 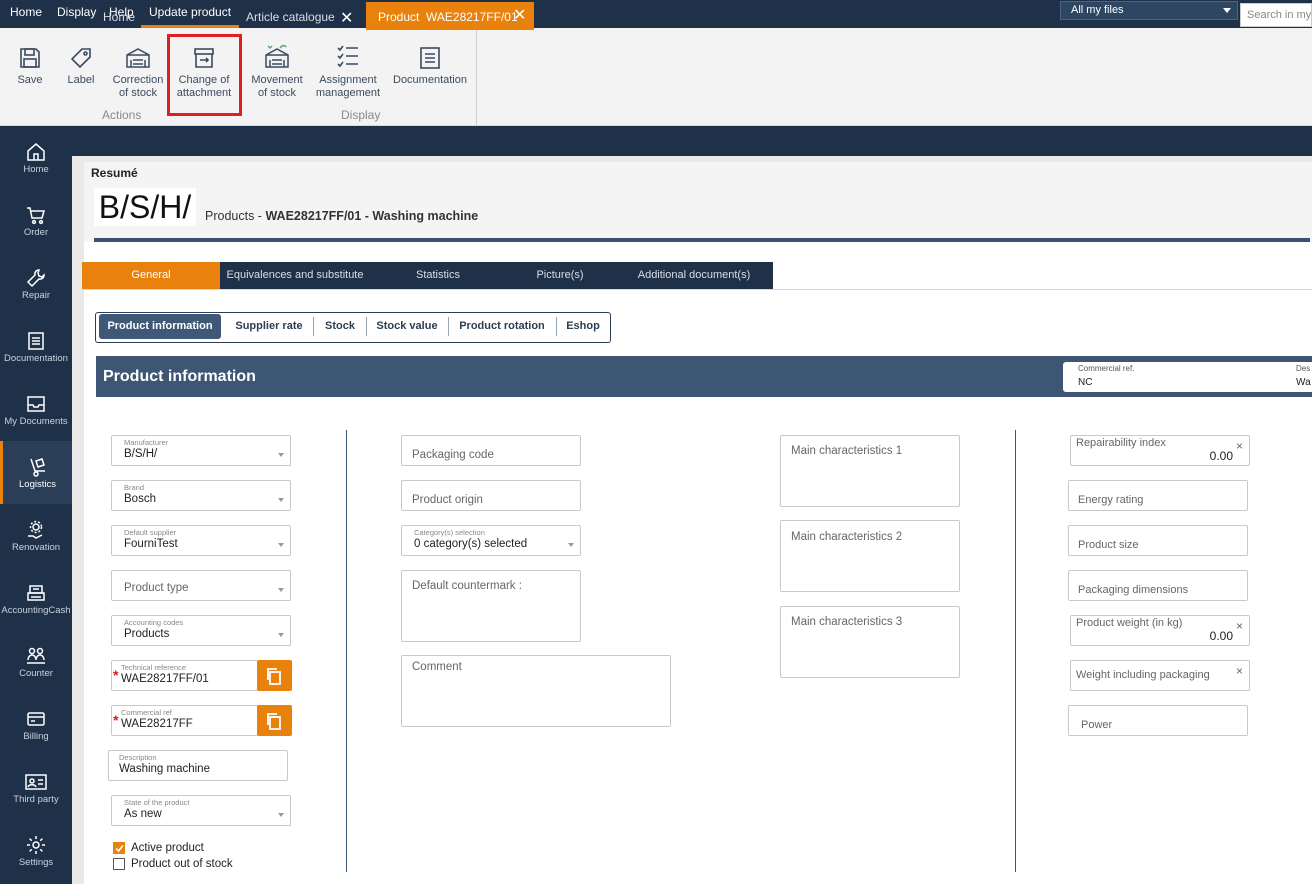 I want to click on tab-general: General, so click(x=151, y=275).